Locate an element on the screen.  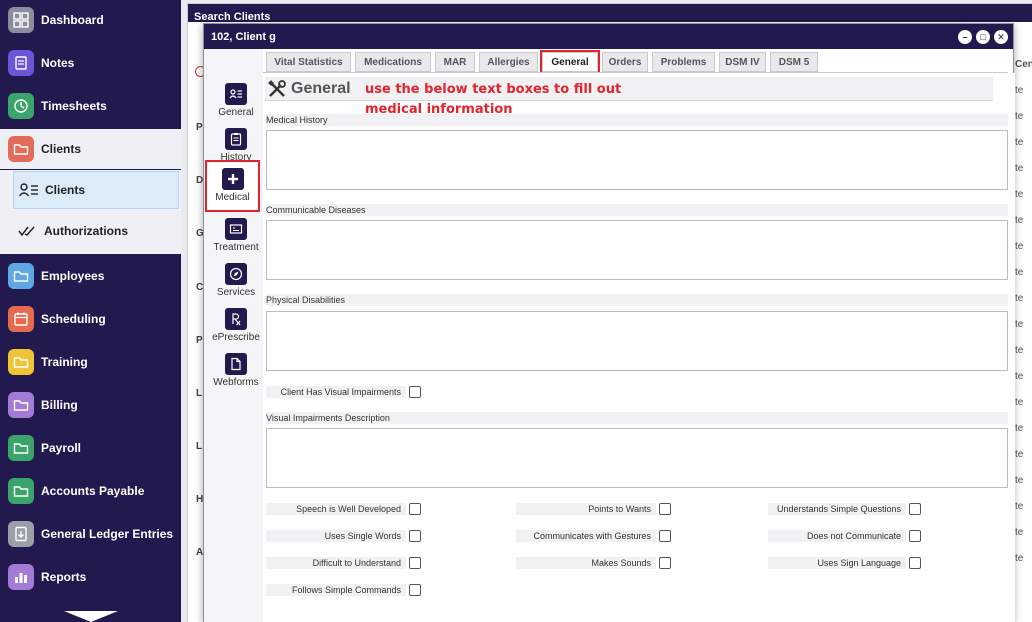
nav-item-billing: Billing is located at coordinates (90, 405).